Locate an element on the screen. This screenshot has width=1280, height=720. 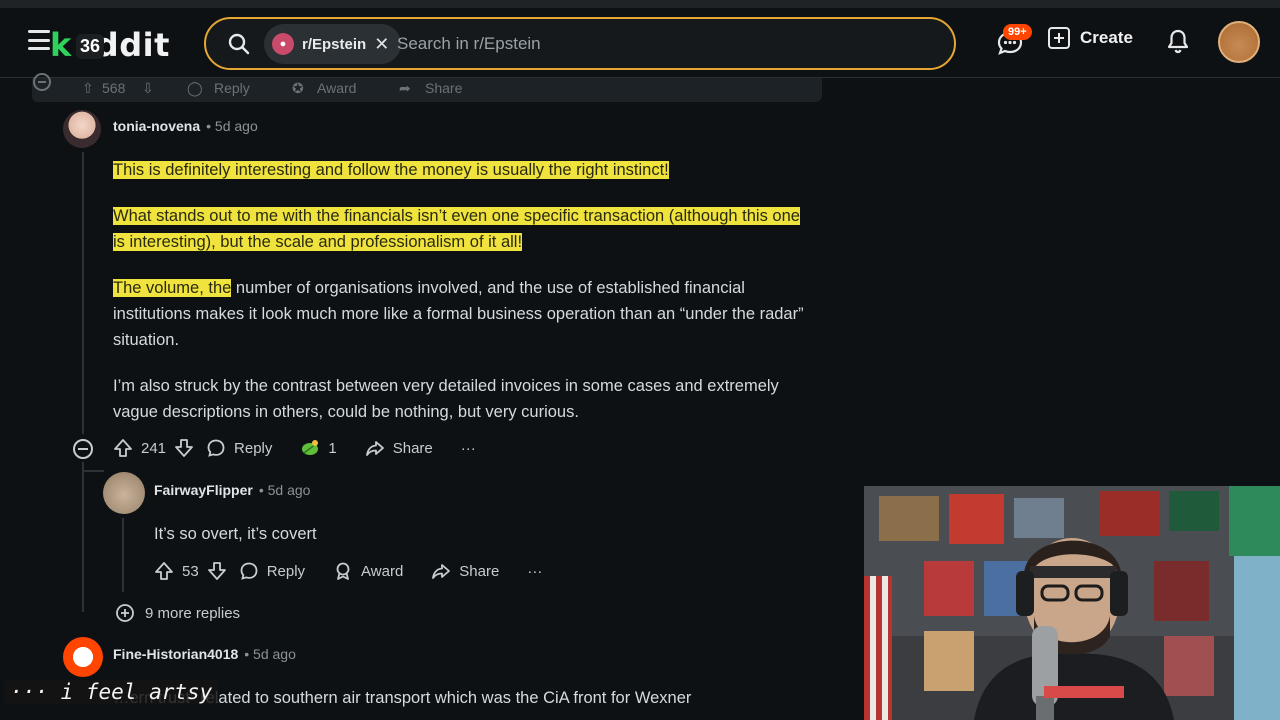
webcam-overlay is located at coordinates (1072, 603).